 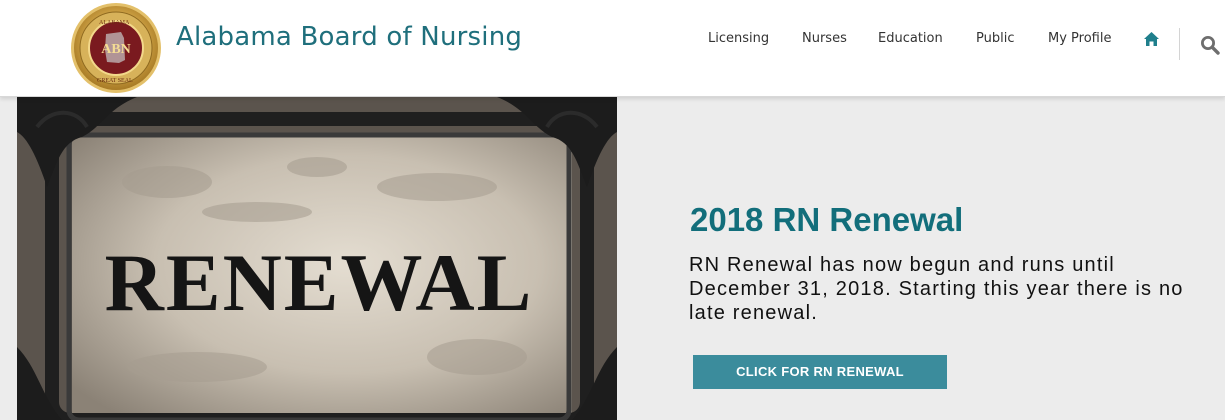 I want to click on search-icon, so click(x=1210, y=45).